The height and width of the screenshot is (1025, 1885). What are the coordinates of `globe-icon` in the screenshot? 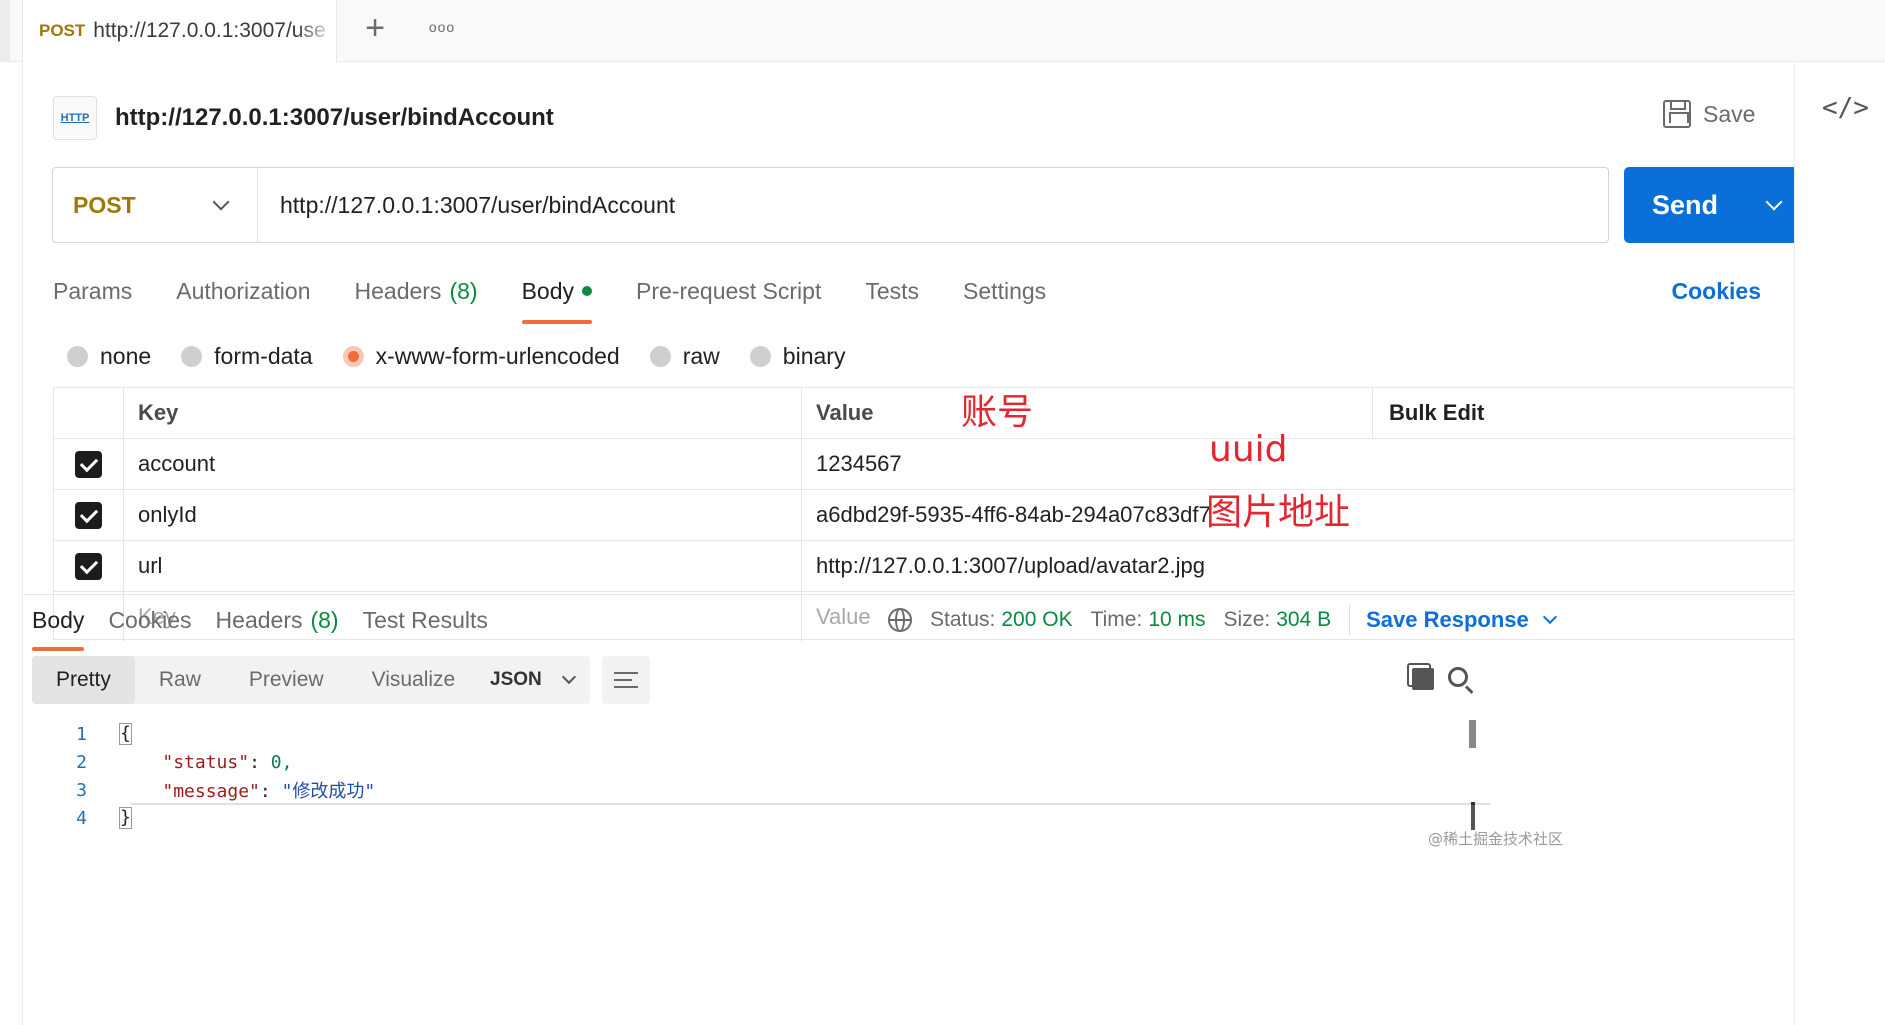 It's located at (900, 620).